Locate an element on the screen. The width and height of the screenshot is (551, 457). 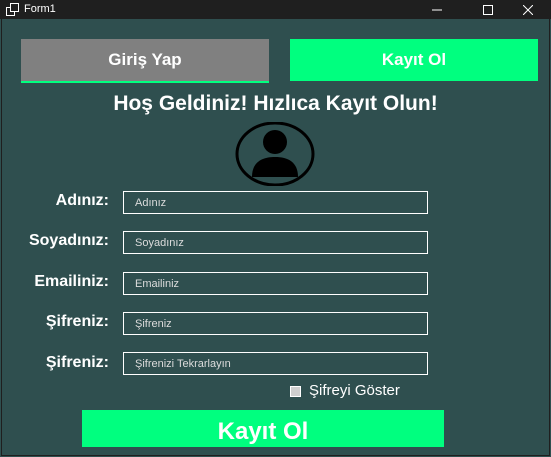
show-password-label: Şifreyi Göster is located at coordinates (354, 390).